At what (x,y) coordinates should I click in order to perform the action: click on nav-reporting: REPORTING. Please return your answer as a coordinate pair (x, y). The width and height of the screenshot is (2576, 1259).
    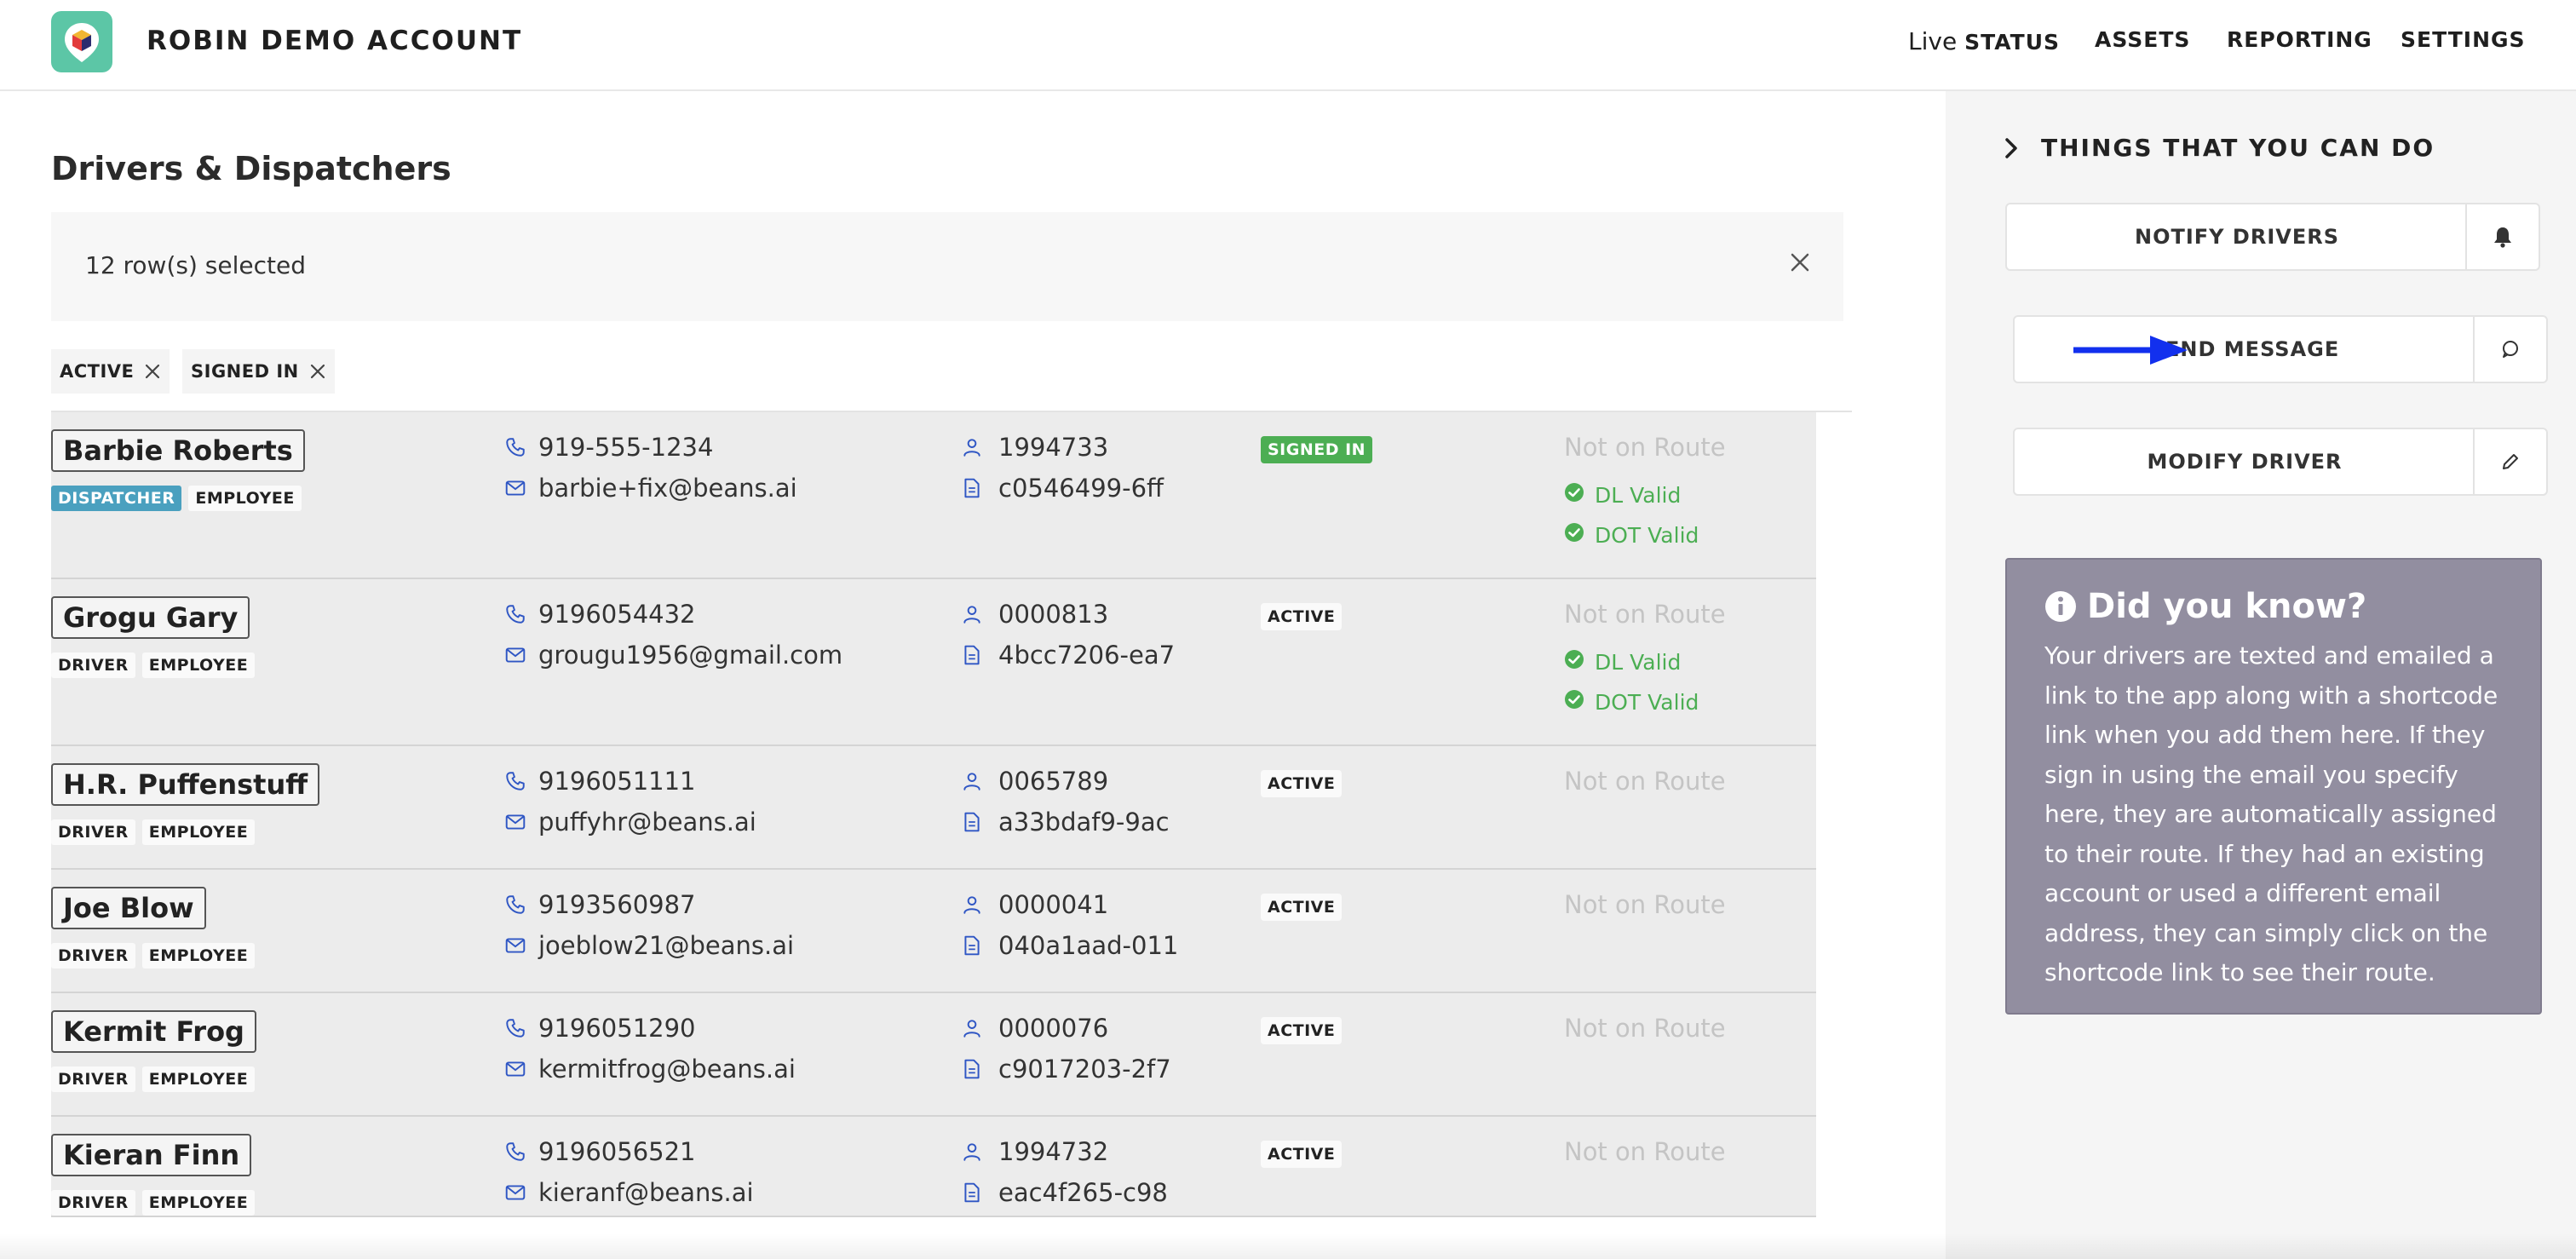
    Looking at the image, I should click on (2299, 39).